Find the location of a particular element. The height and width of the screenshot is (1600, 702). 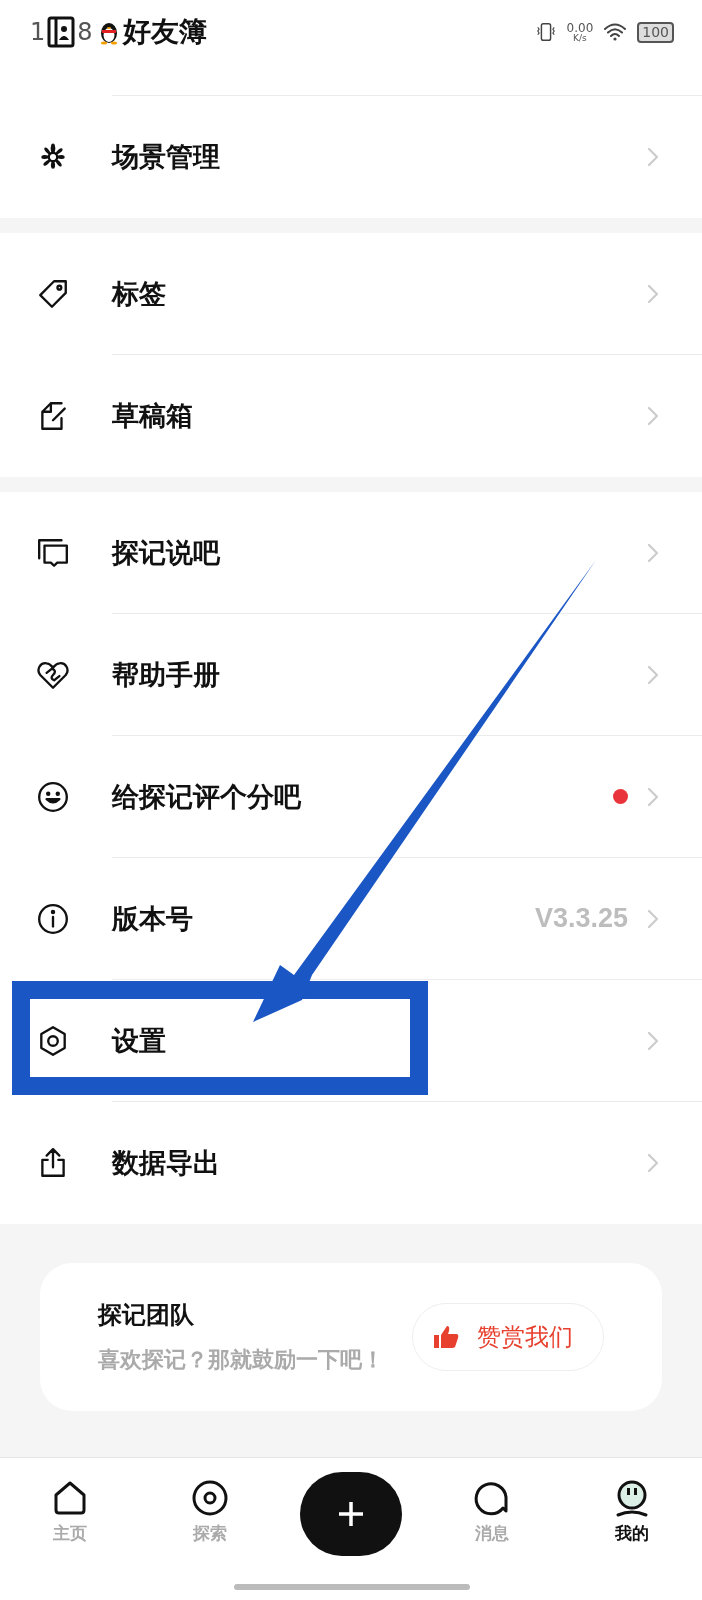

menu-label: 数据导出 is located at coordinates (166, 1163).